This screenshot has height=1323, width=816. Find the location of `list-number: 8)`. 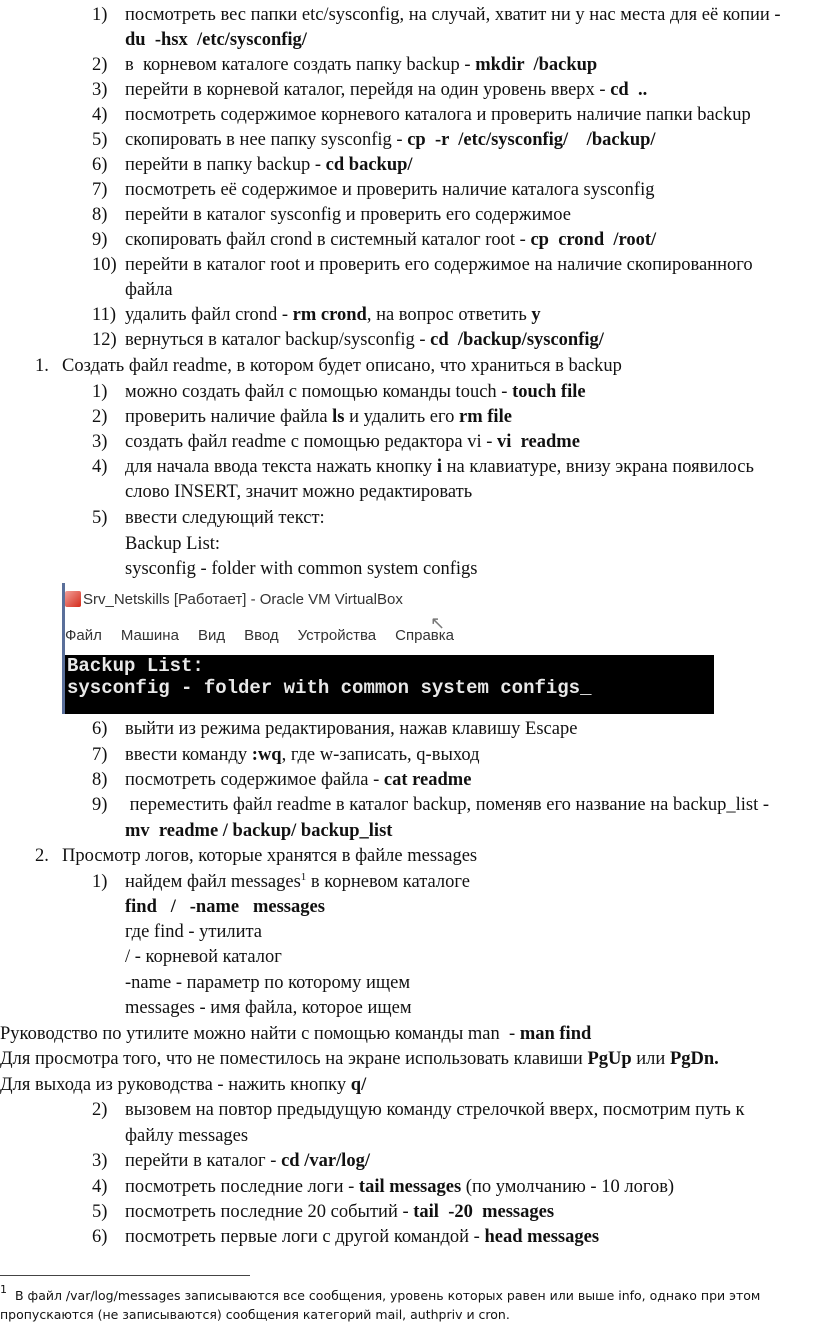

list-number: 8) is located at coordinates (100, 780).